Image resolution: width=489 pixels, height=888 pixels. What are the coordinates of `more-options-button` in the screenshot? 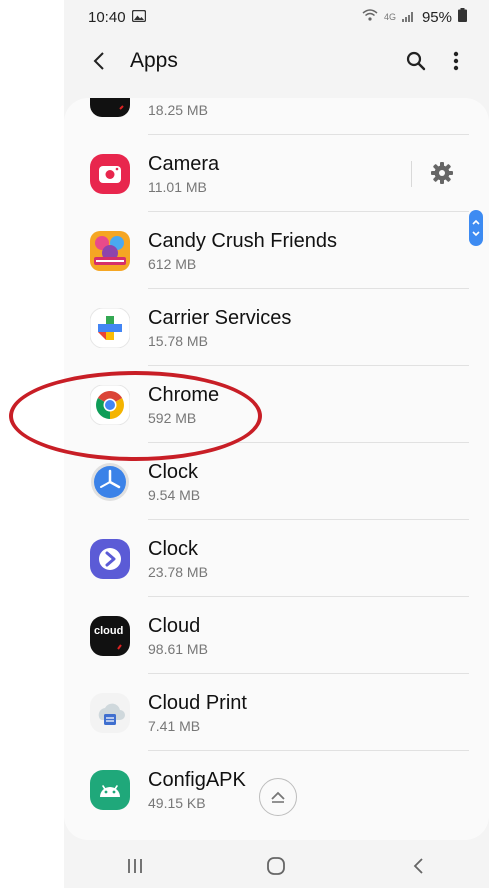 It's located at (456, 61).